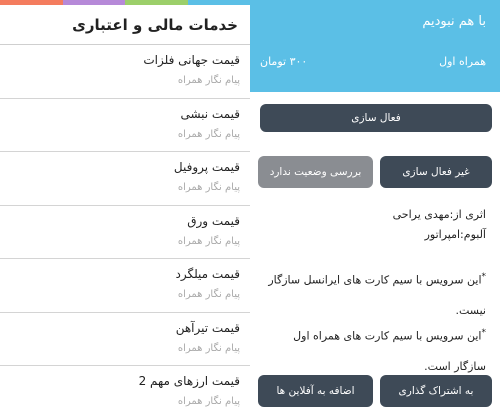 Image resolution: width=500 pixels, height=415 pixels. What do you see at coordinates (191, 60) in the screenshot?
I see `service-name: قیمت جهانی فلزات` at bounding box center [191, 60].